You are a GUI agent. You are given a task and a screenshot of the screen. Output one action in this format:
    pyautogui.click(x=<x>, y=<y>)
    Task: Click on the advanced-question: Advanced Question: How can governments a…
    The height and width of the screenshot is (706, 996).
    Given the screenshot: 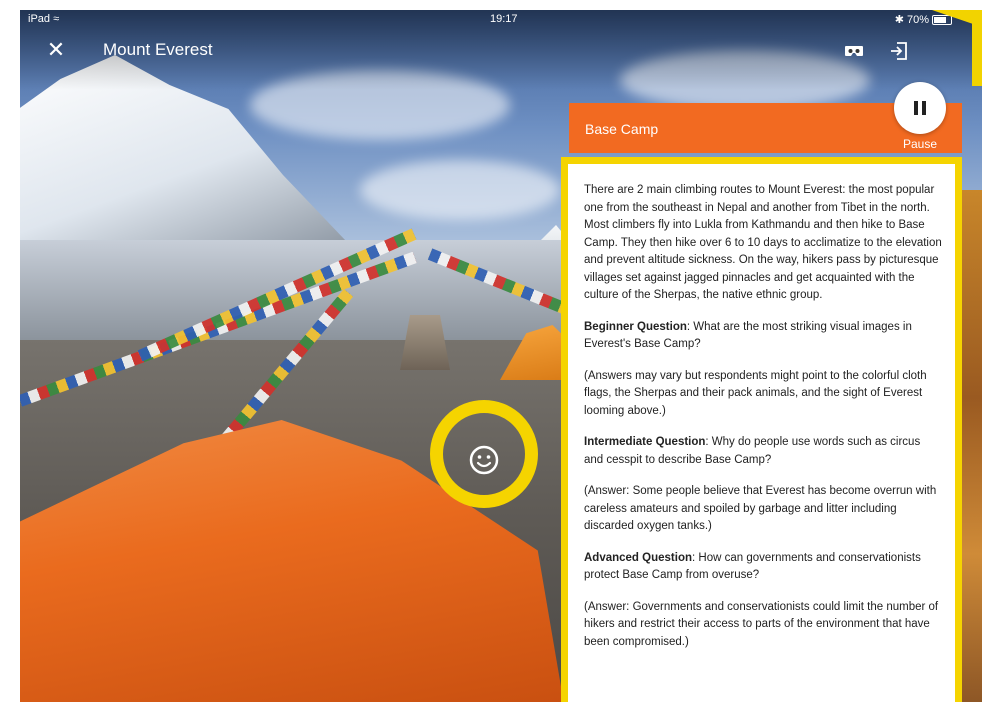 What is the action you would take?
    pyautogui.click(x=763, y=567)
    